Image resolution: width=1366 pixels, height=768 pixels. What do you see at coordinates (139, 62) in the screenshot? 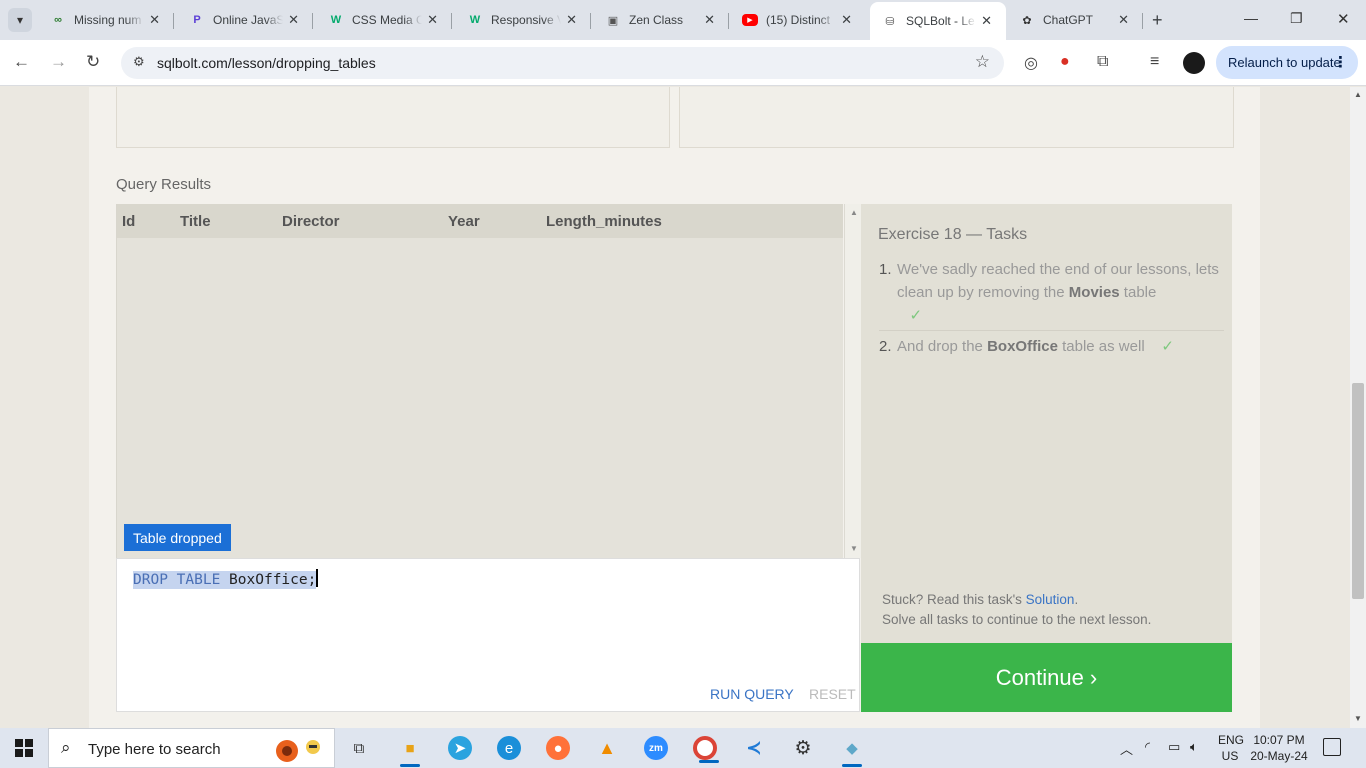
I see `site-info-icon: ⚙` at bounding box center [139, 62].